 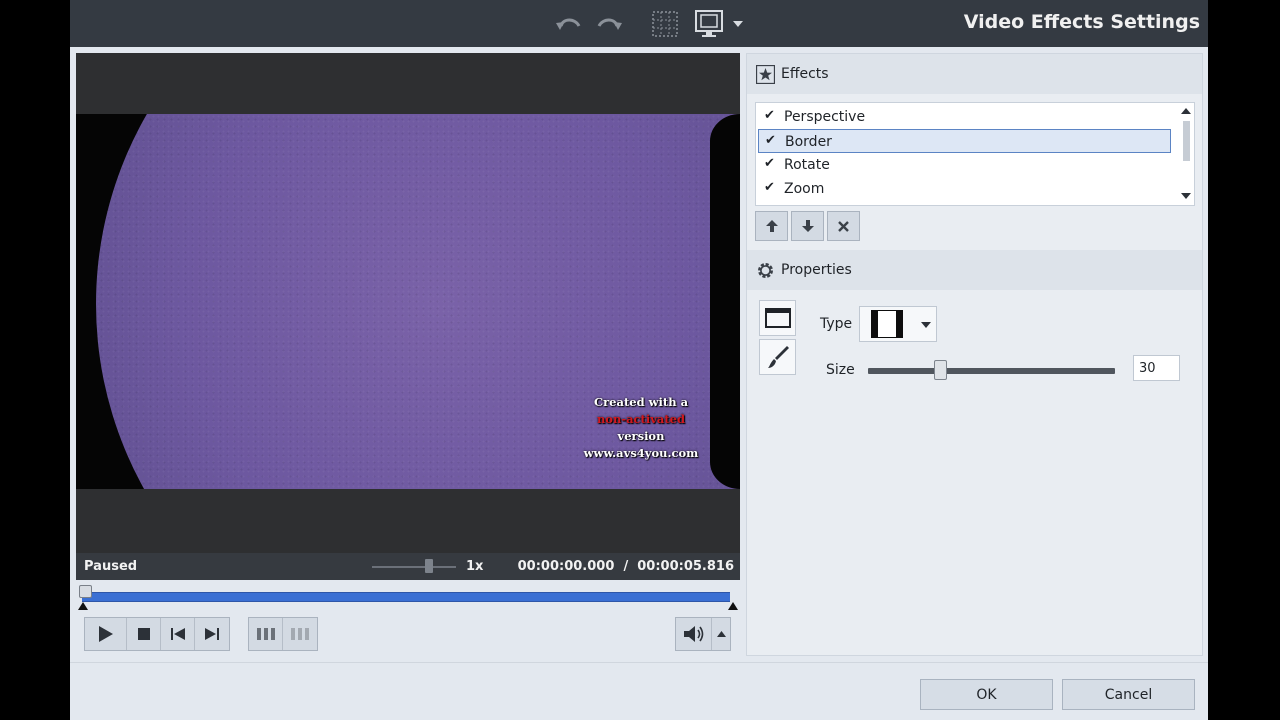 I want to click on grid-icon, so click(x=665, y=24).